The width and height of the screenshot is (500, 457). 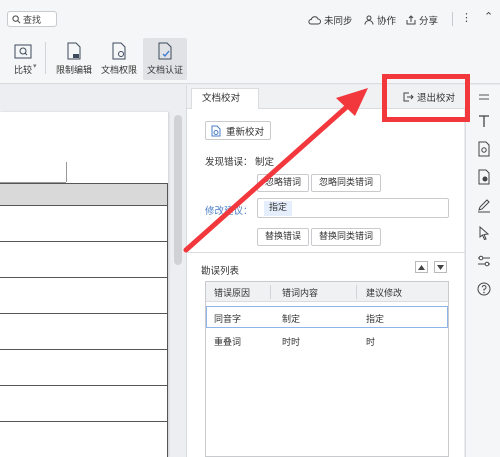 I want to click on search-button: 查找, so click(x=32, y=19).